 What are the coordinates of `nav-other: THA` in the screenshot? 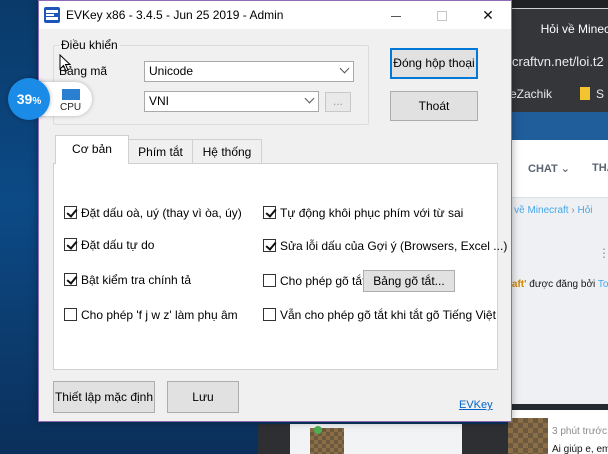 It's located at (600, 168).